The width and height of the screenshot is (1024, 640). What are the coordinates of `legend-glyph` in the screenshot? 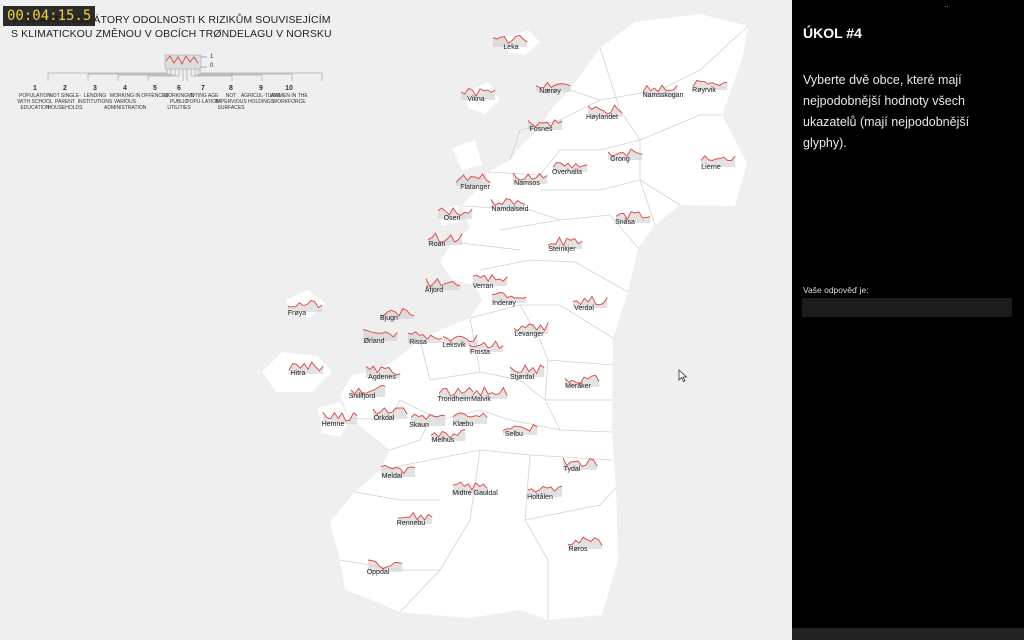 It's located at (185, 67).